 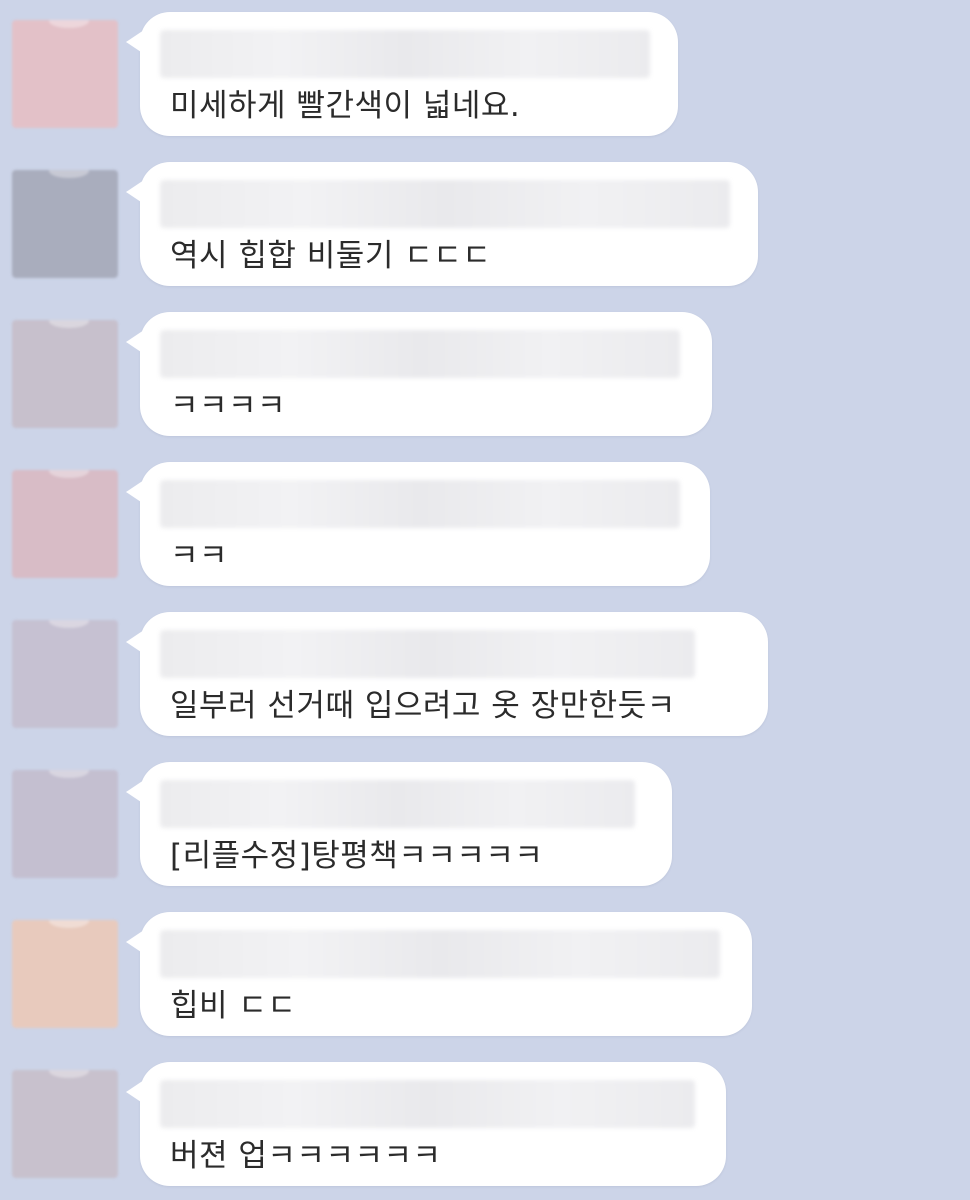 What do you see at coordinates (423, 706) in the screenshot?
I see `message-text: 일부러 선거때 입으려고 옷 장만한듯ㅋ` at bounding box center [423, 706].